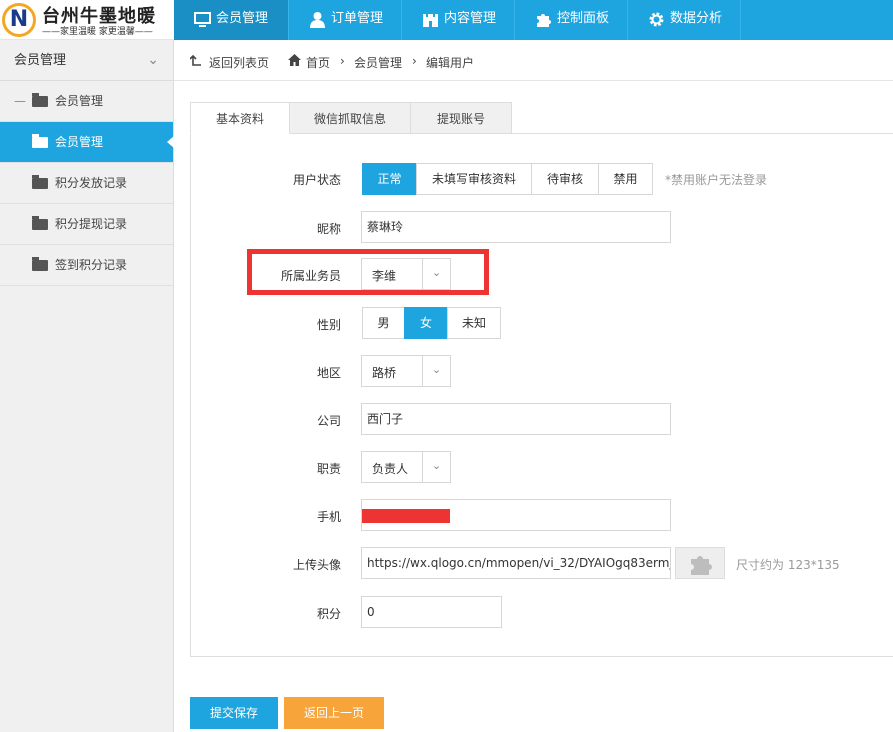  I want to click on position-select: 负责人 ⌄, so click(406, 467).